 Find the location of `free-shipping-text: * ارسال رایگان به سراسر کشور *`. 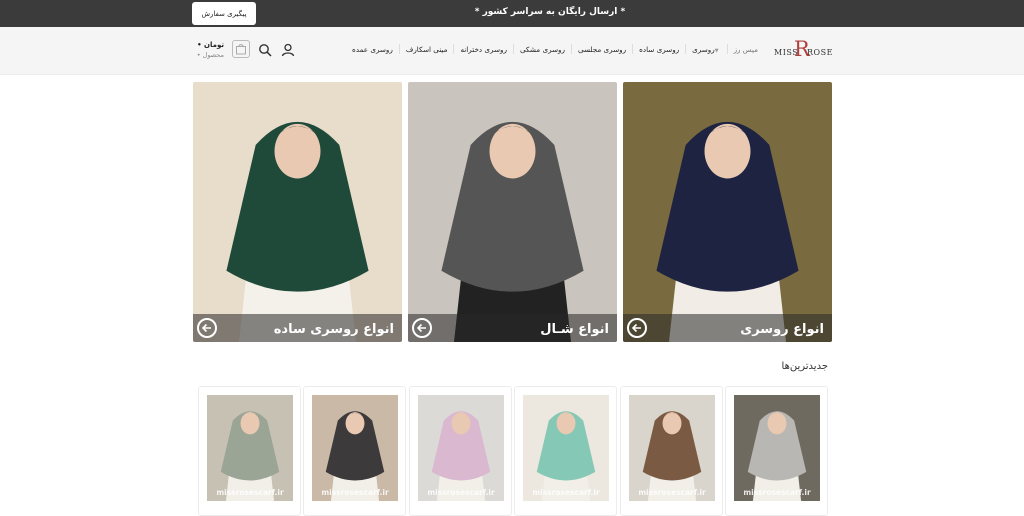

free-shipping-text: * ارسال رایگان به سراسر کشور * is located at coordinates (550, 12).